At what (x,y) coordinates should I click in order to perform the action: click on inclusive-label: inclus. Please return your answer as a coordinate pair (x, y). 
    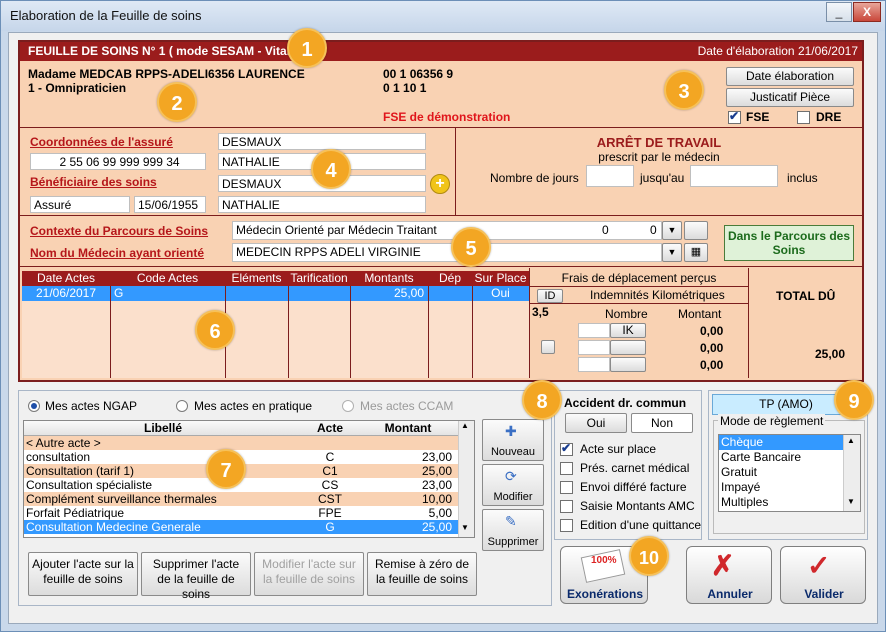
    Looking at the image, I should click on (802, 178).